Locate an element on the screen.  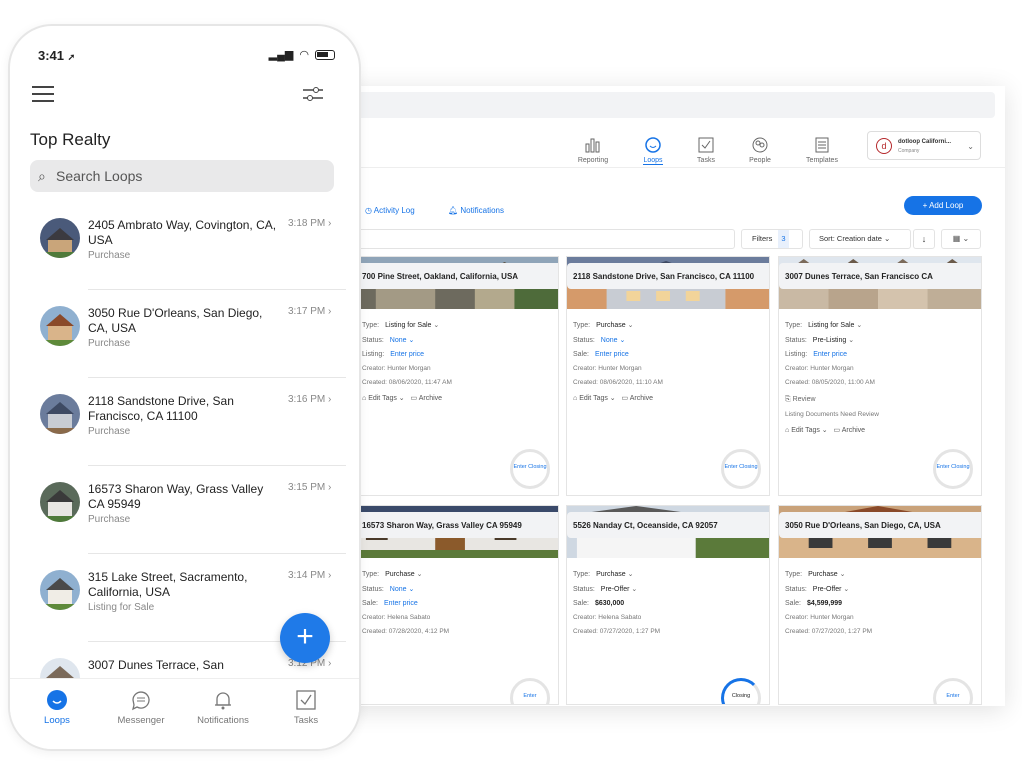
search-input: ⌕ Search Loops is located at coordinates (182, 176).